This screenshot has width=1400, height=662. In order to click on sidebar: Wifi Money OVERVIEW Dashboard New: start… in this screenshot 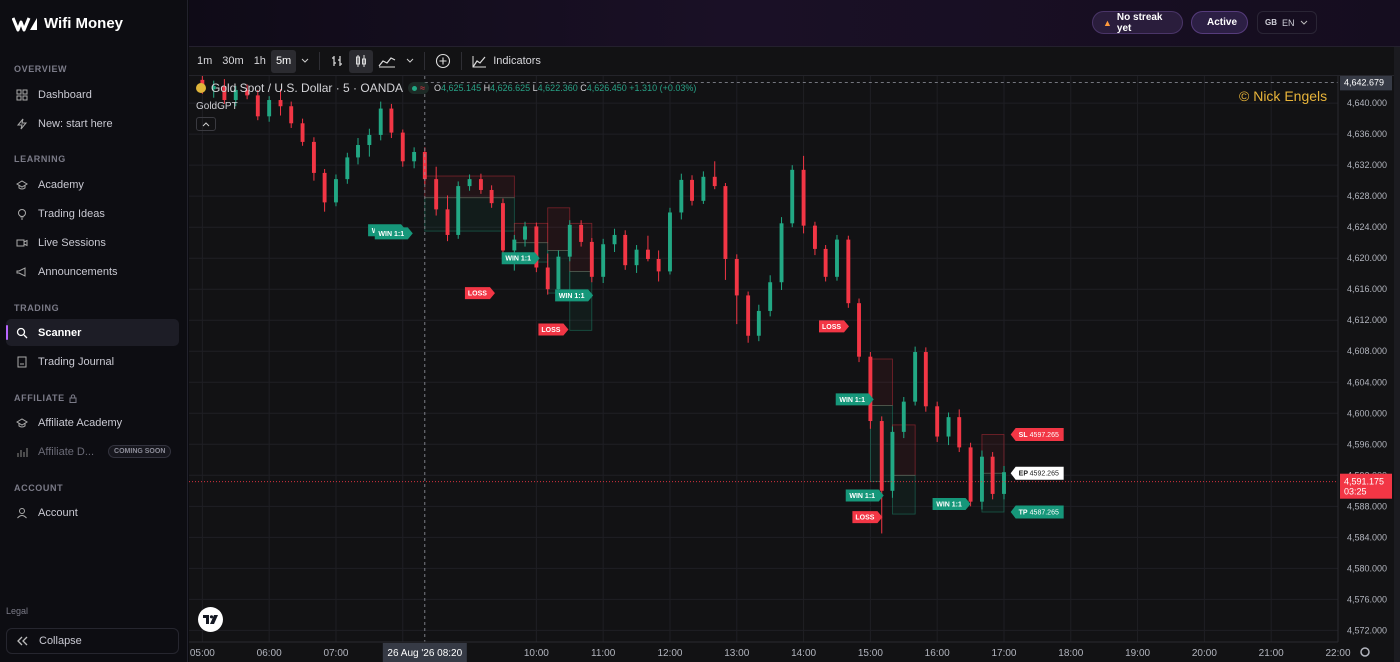, I will do `click(94, 331)`.